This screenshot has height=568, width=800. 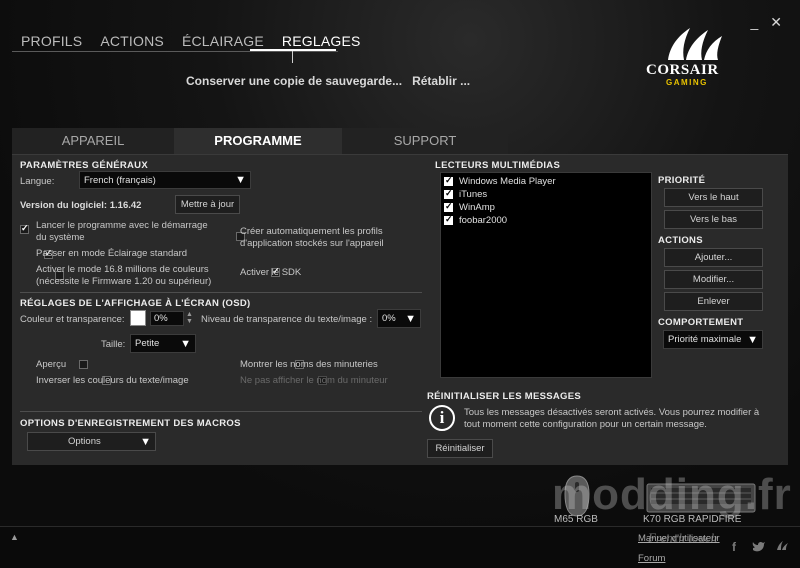 I want to click on list-item: WinAmp, so click(x=546, y=207).